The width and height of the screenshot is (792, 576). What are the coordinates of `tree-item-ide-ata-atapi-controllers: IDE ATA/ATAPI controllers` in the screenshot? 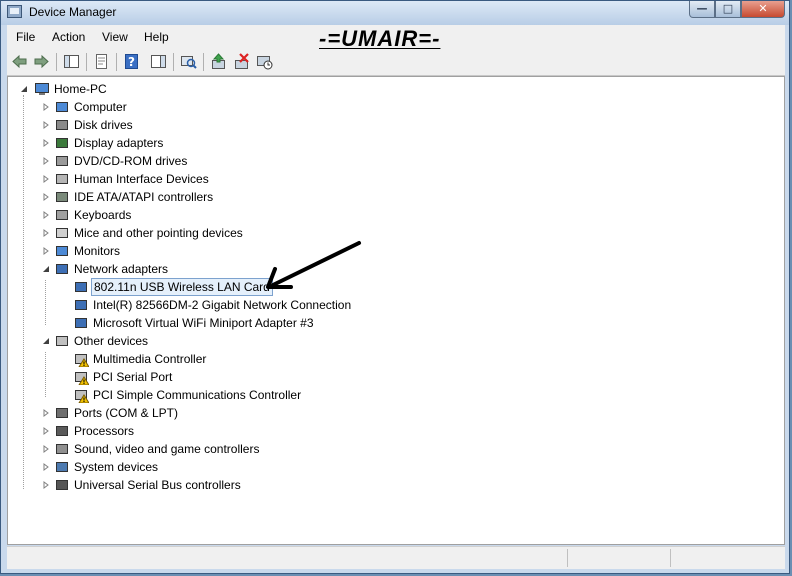 It's located at (358, 197).